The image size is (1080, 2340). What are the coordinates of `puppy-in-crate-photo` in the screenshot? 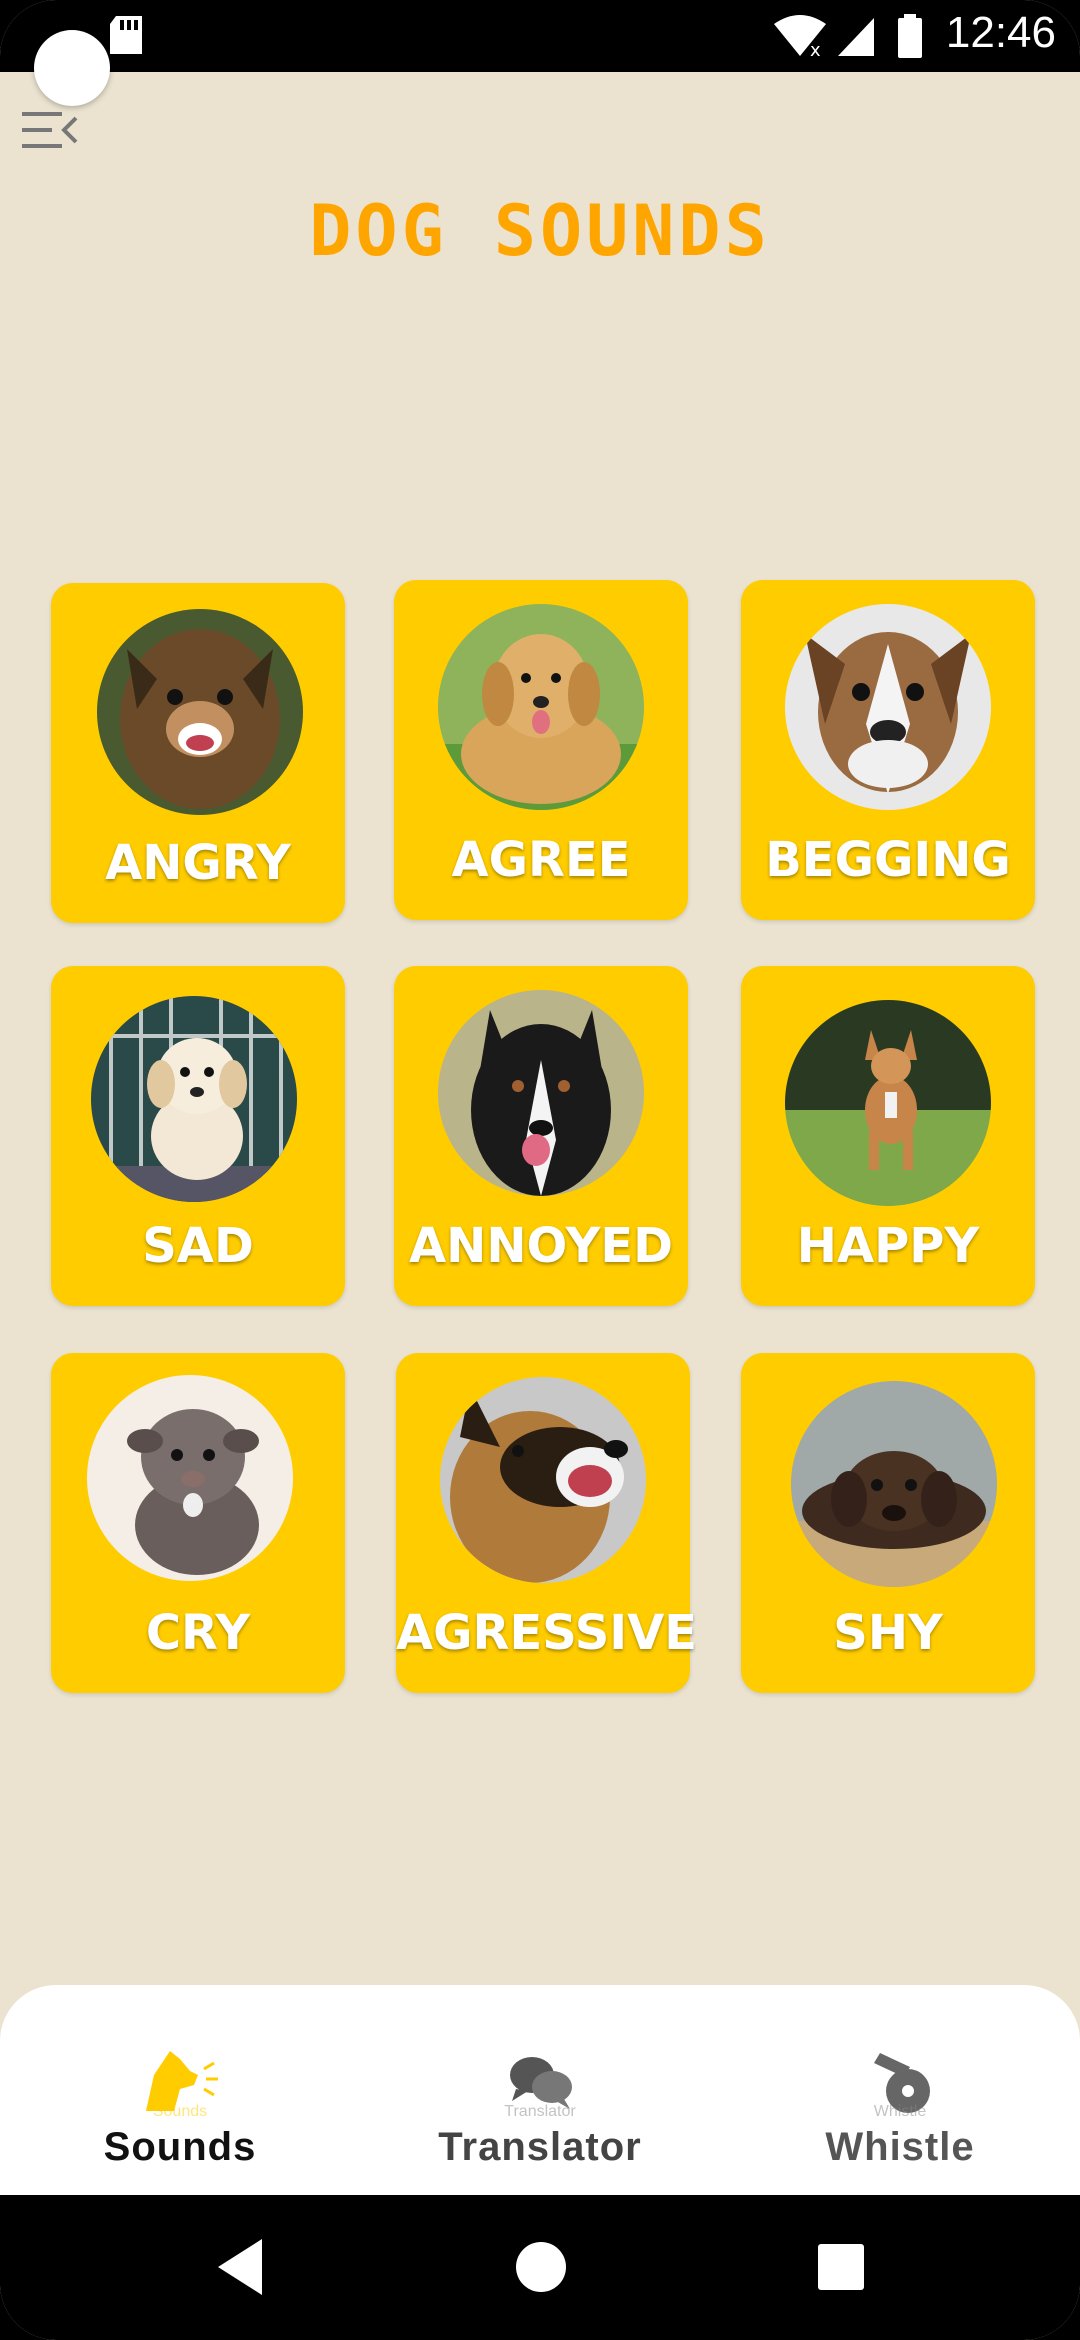 It's located at (194, 1099).